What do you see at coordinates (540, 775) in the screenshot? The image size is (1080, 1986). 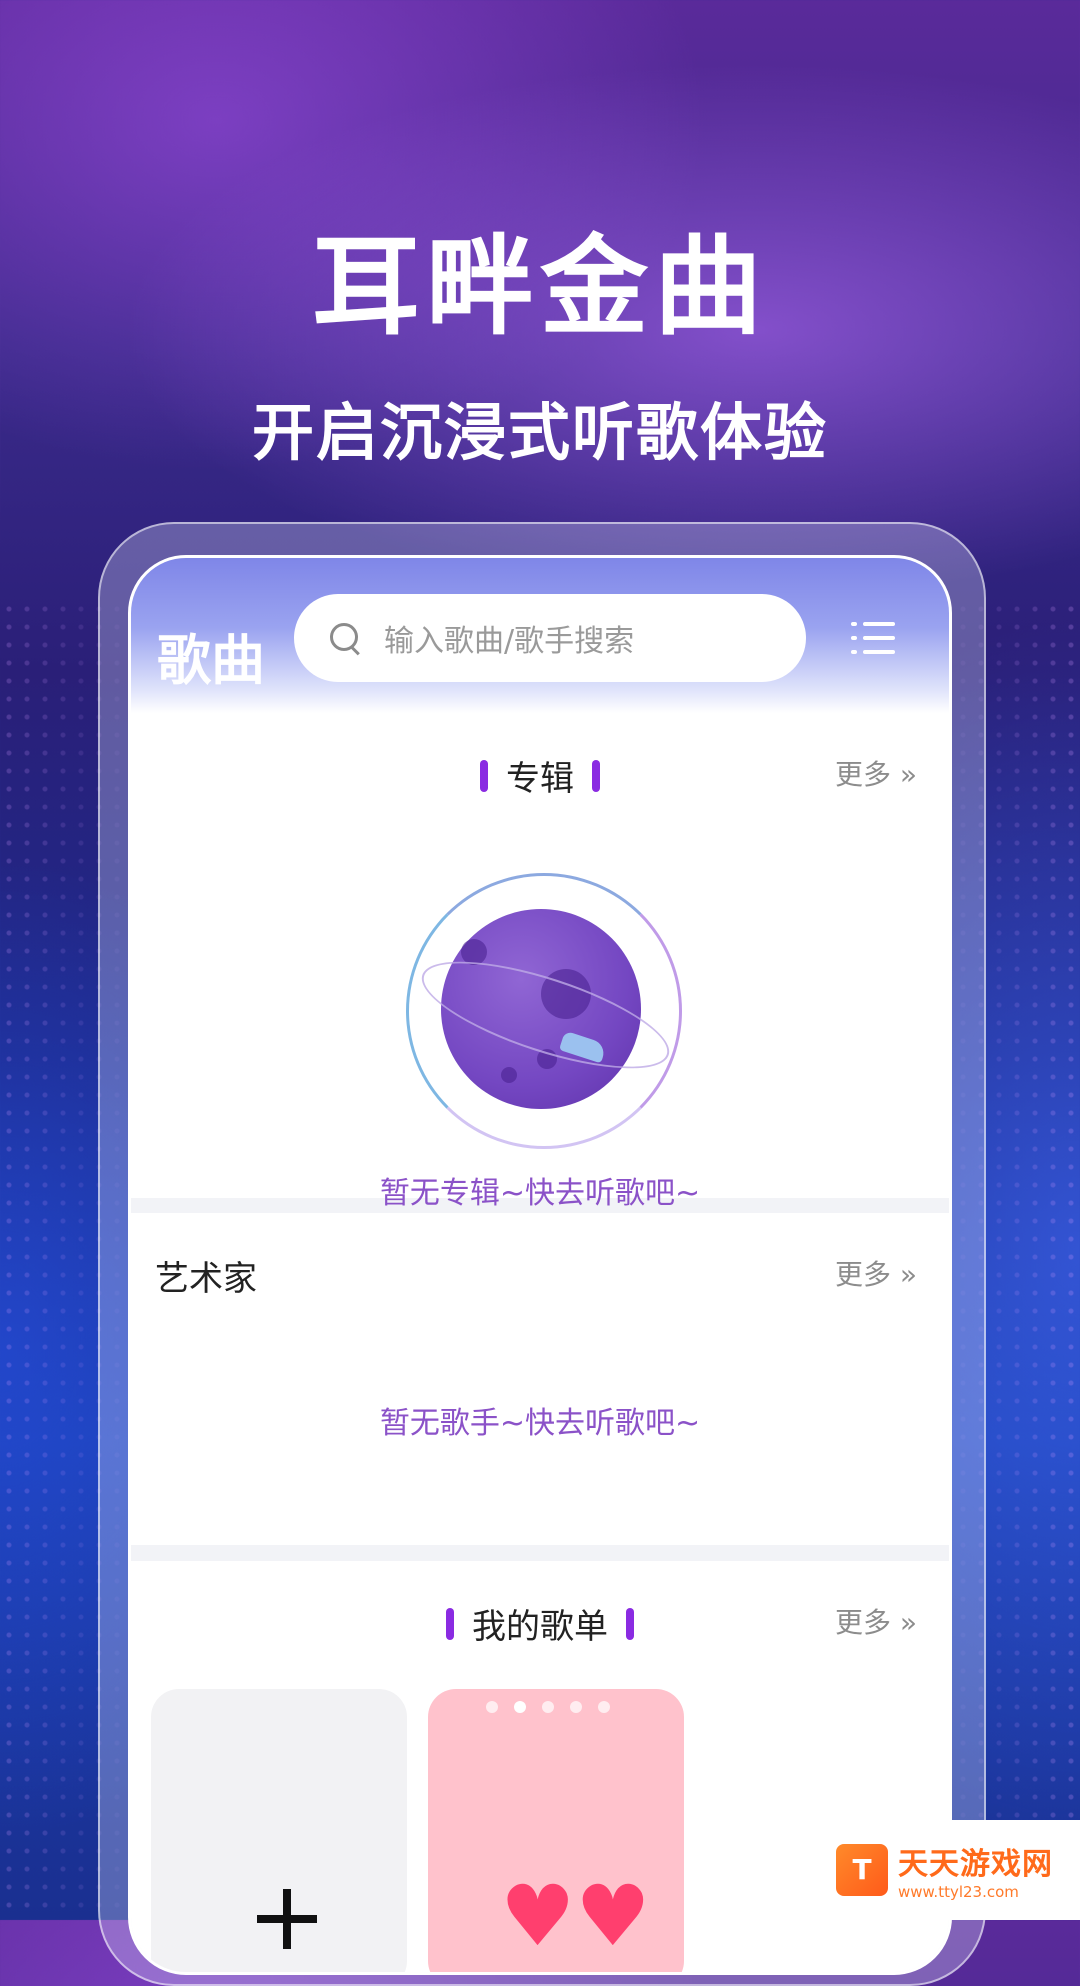 I see `album-section-title: 专辑` at bounding box center [540, 775].